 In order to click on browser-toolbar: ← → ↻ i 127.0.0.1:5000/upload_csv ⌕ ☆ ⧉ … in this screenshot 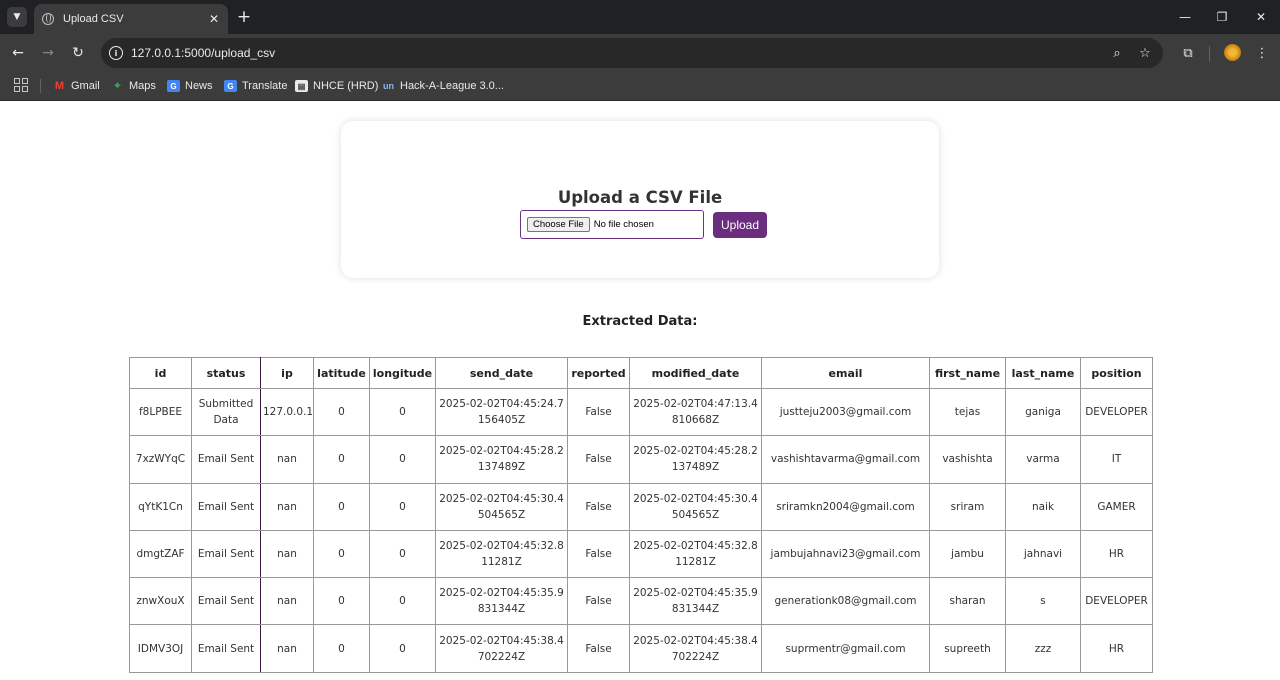, I will do `click(640, 53)`.